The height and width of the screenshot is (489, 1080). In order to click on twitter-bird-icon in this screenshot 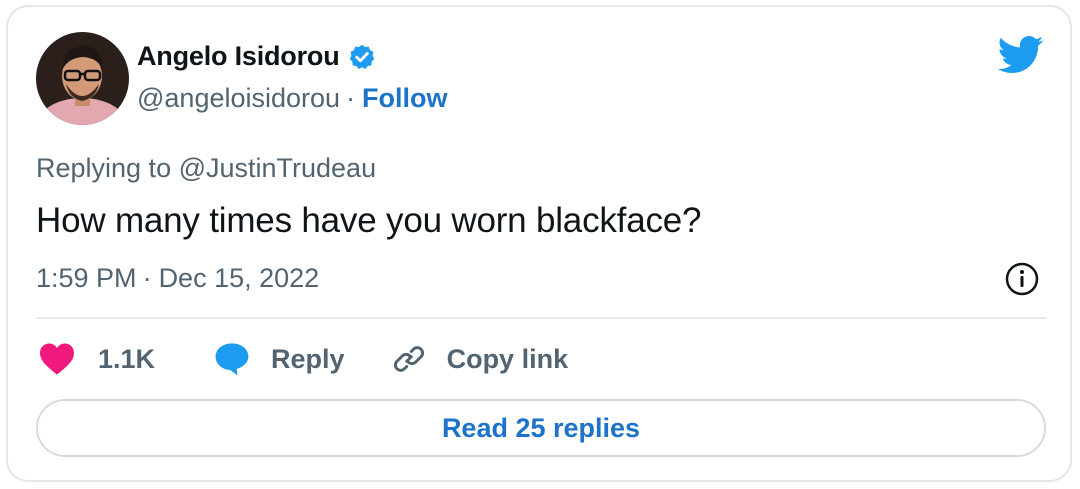, I will do `click(1020, 55)`.